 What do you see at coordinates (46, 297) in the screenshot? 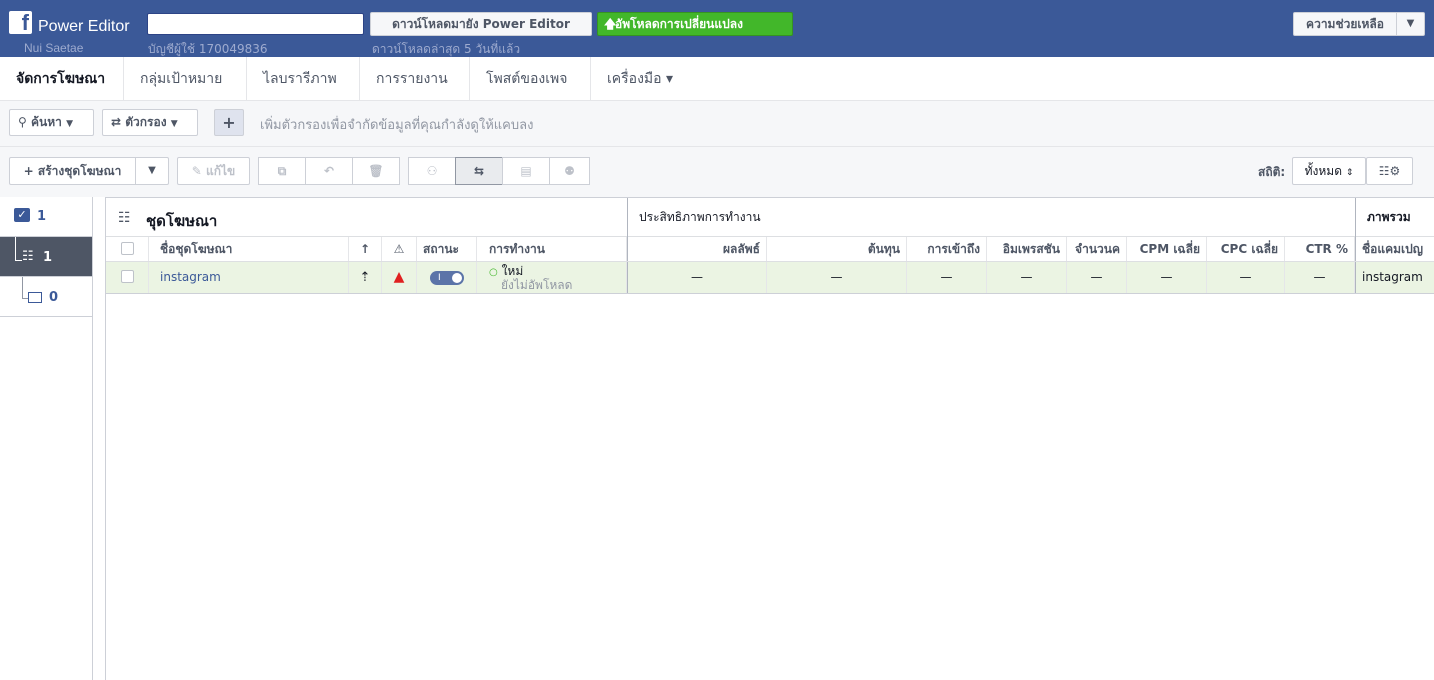
I see `tree-ads: 0` at bounding box center [46, 297].